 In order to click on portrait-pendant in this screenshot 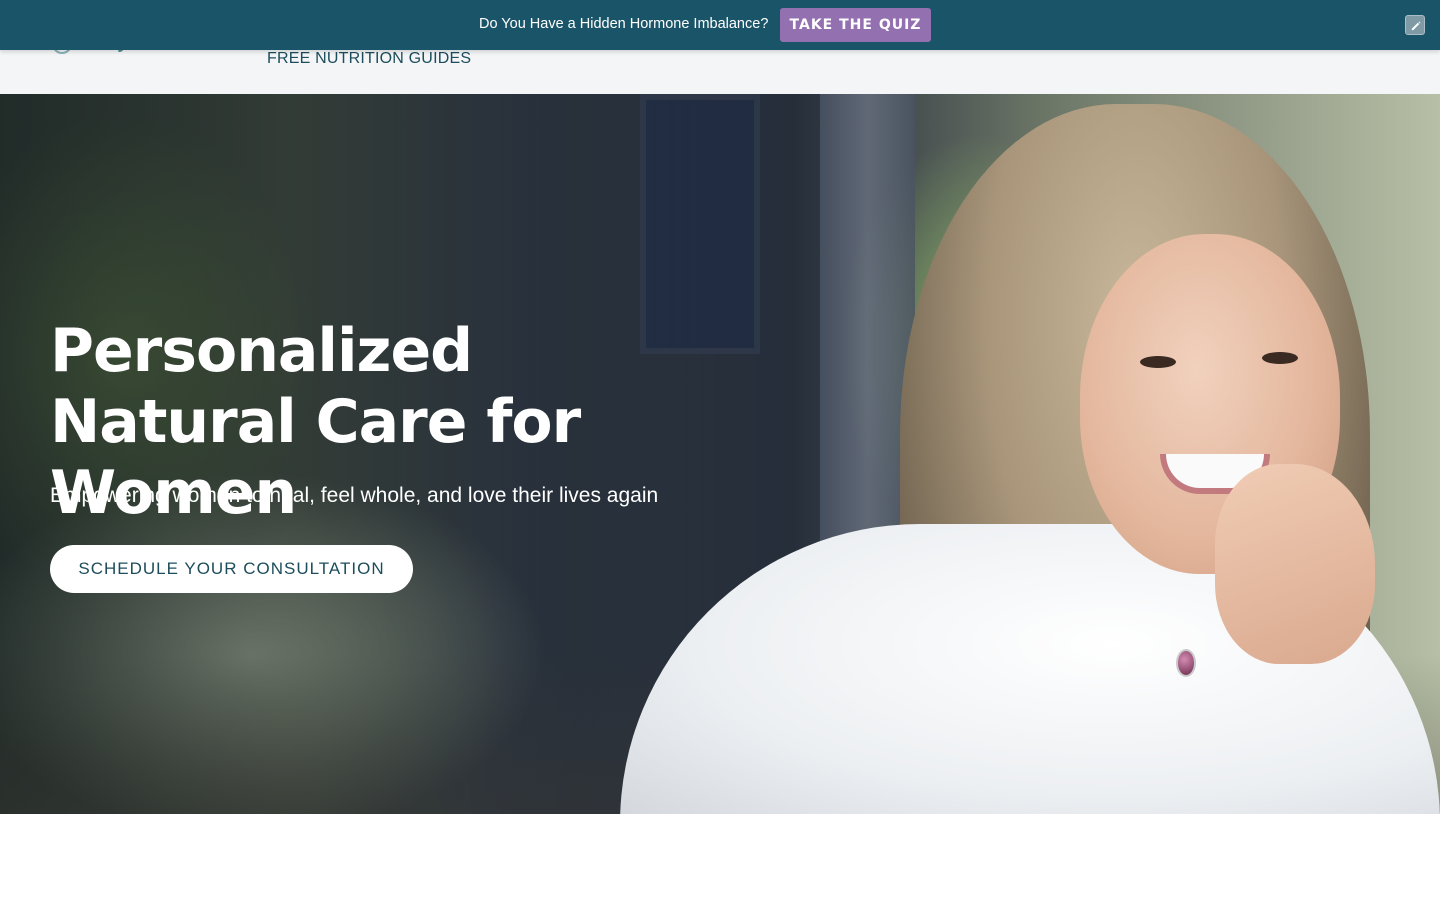, I will do `click(1186, 663)`.